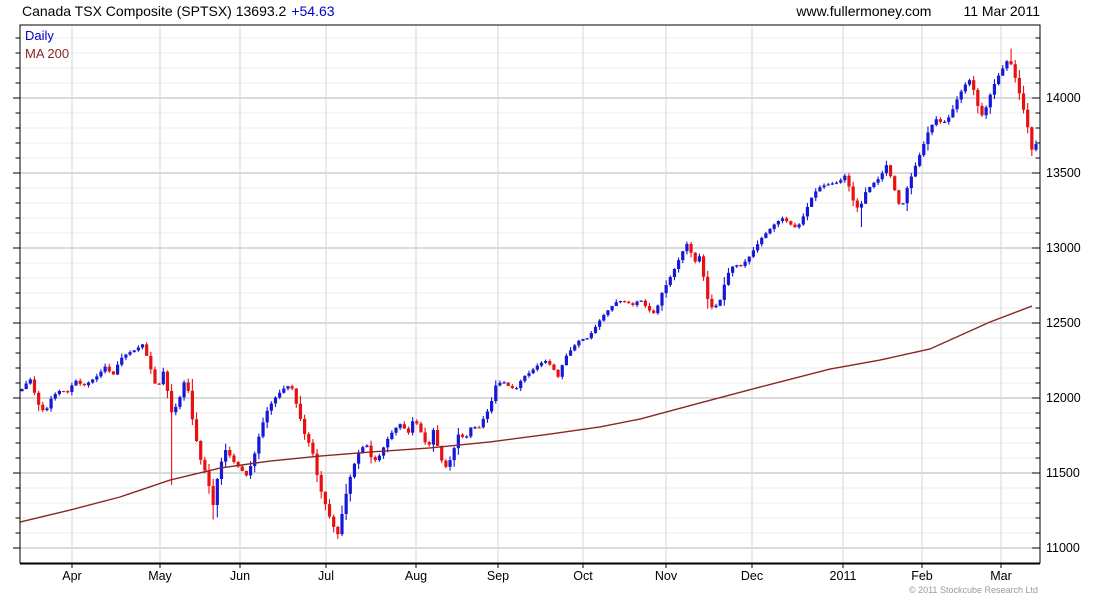  Describe the element at coordinates (843, 576) in the screenshot. I see `x-axis-label: 2011` at that location.